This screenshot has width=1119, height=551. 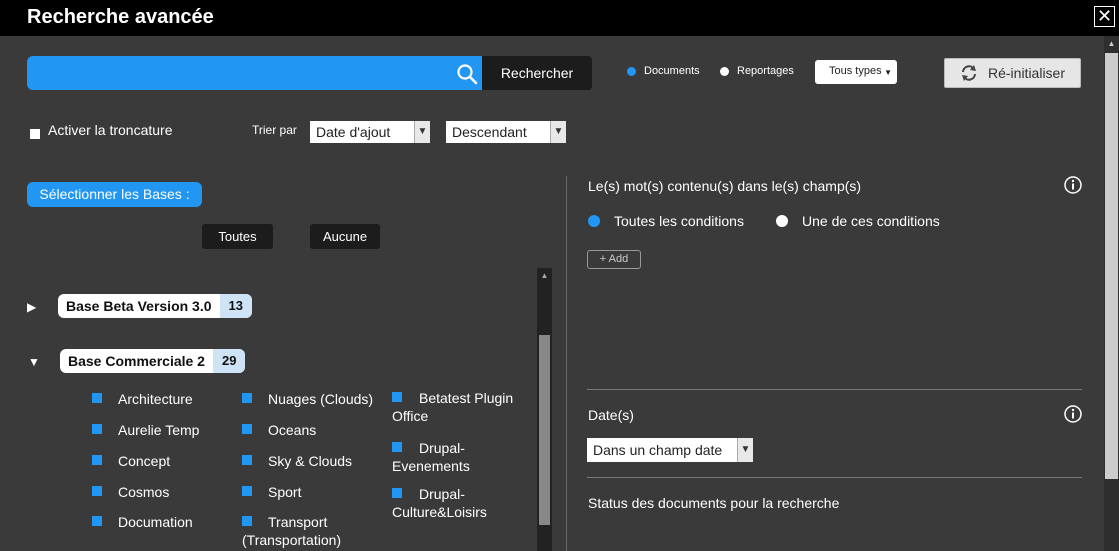 I want to click on type-select-value: Tous types, so click(x=855, y=71).